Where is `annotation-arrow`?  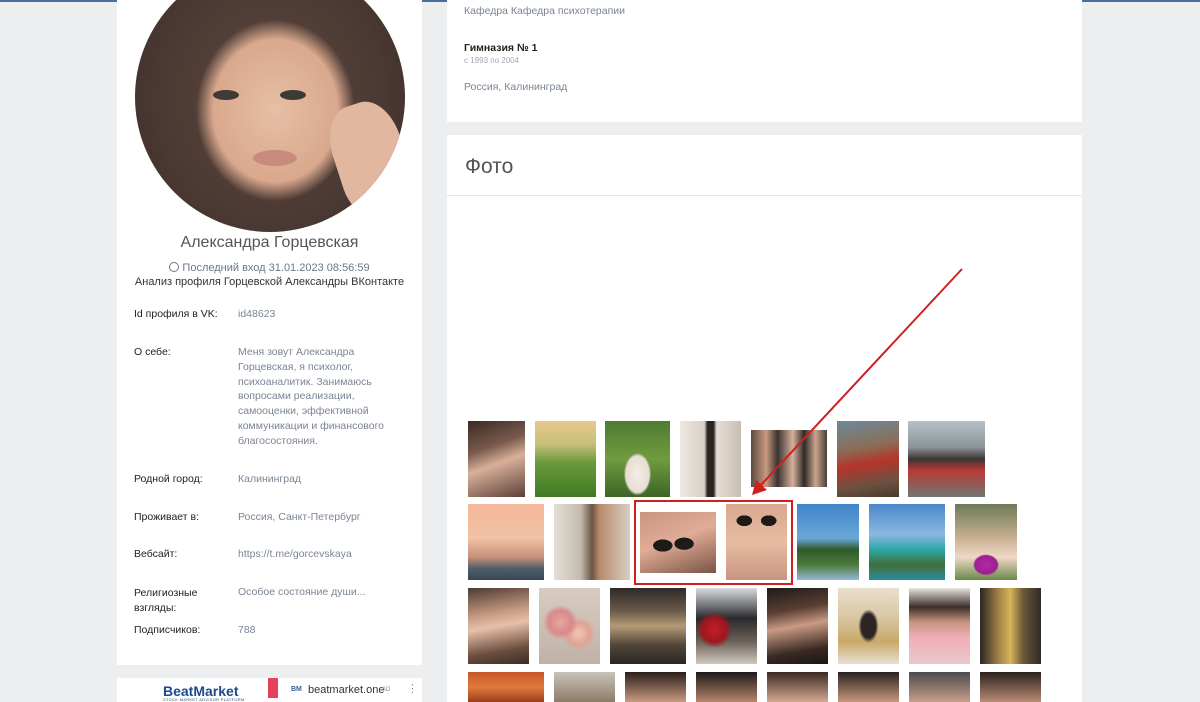 annotation-arrow is located at coordinates (857, 381).